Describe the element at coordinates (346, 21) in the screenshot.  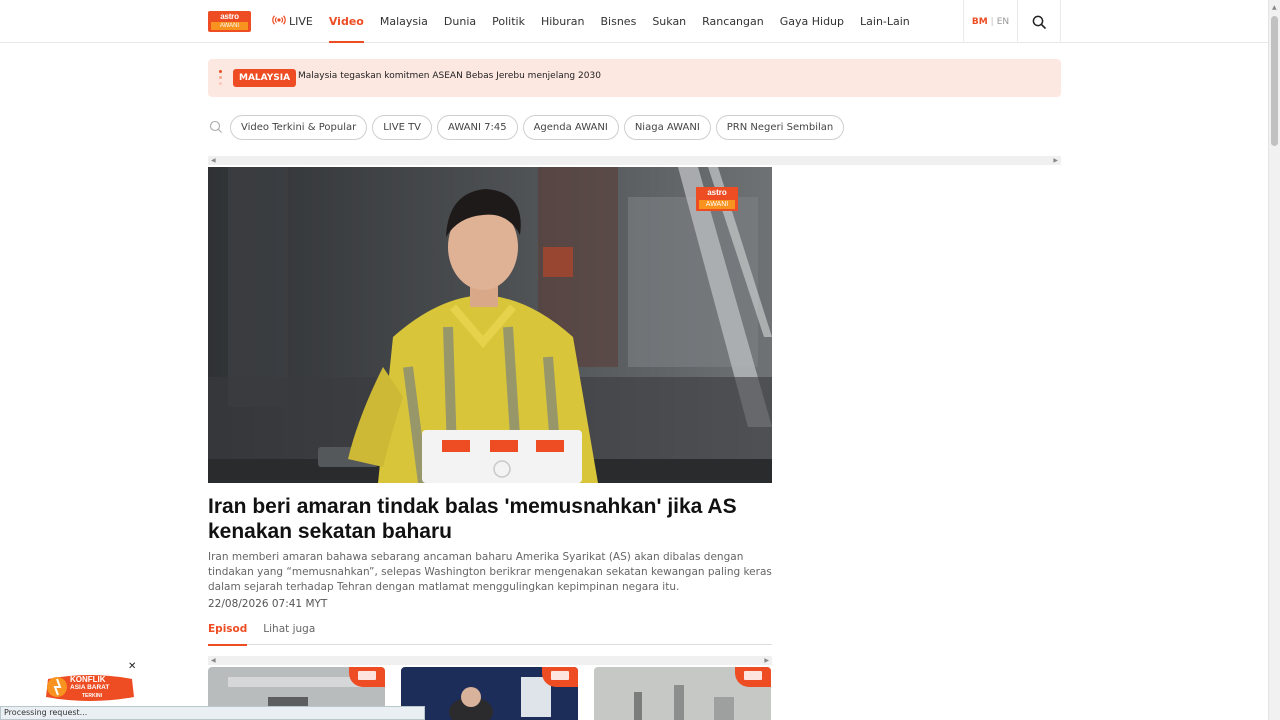
I see `nav-item-video: Video` at that location.